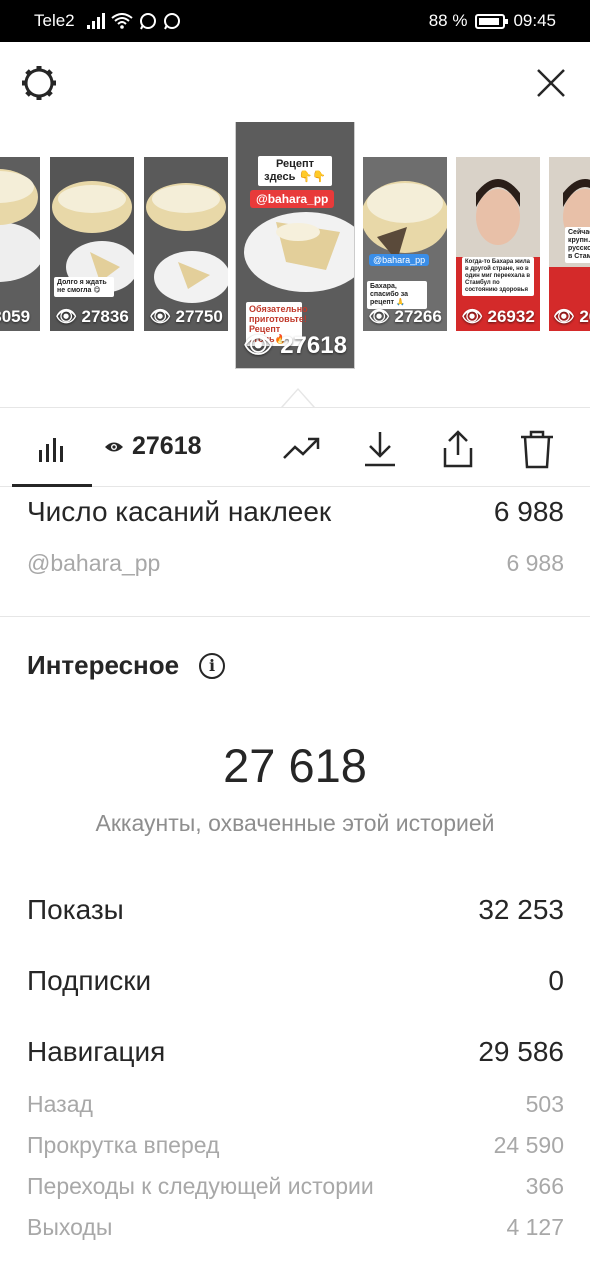 This screenshot has width=590, height=1280. What do you see at coordinates (535, 1227) in the screenshot?
I see `nav-value: 4 127` at bounding box center [535, 1227].